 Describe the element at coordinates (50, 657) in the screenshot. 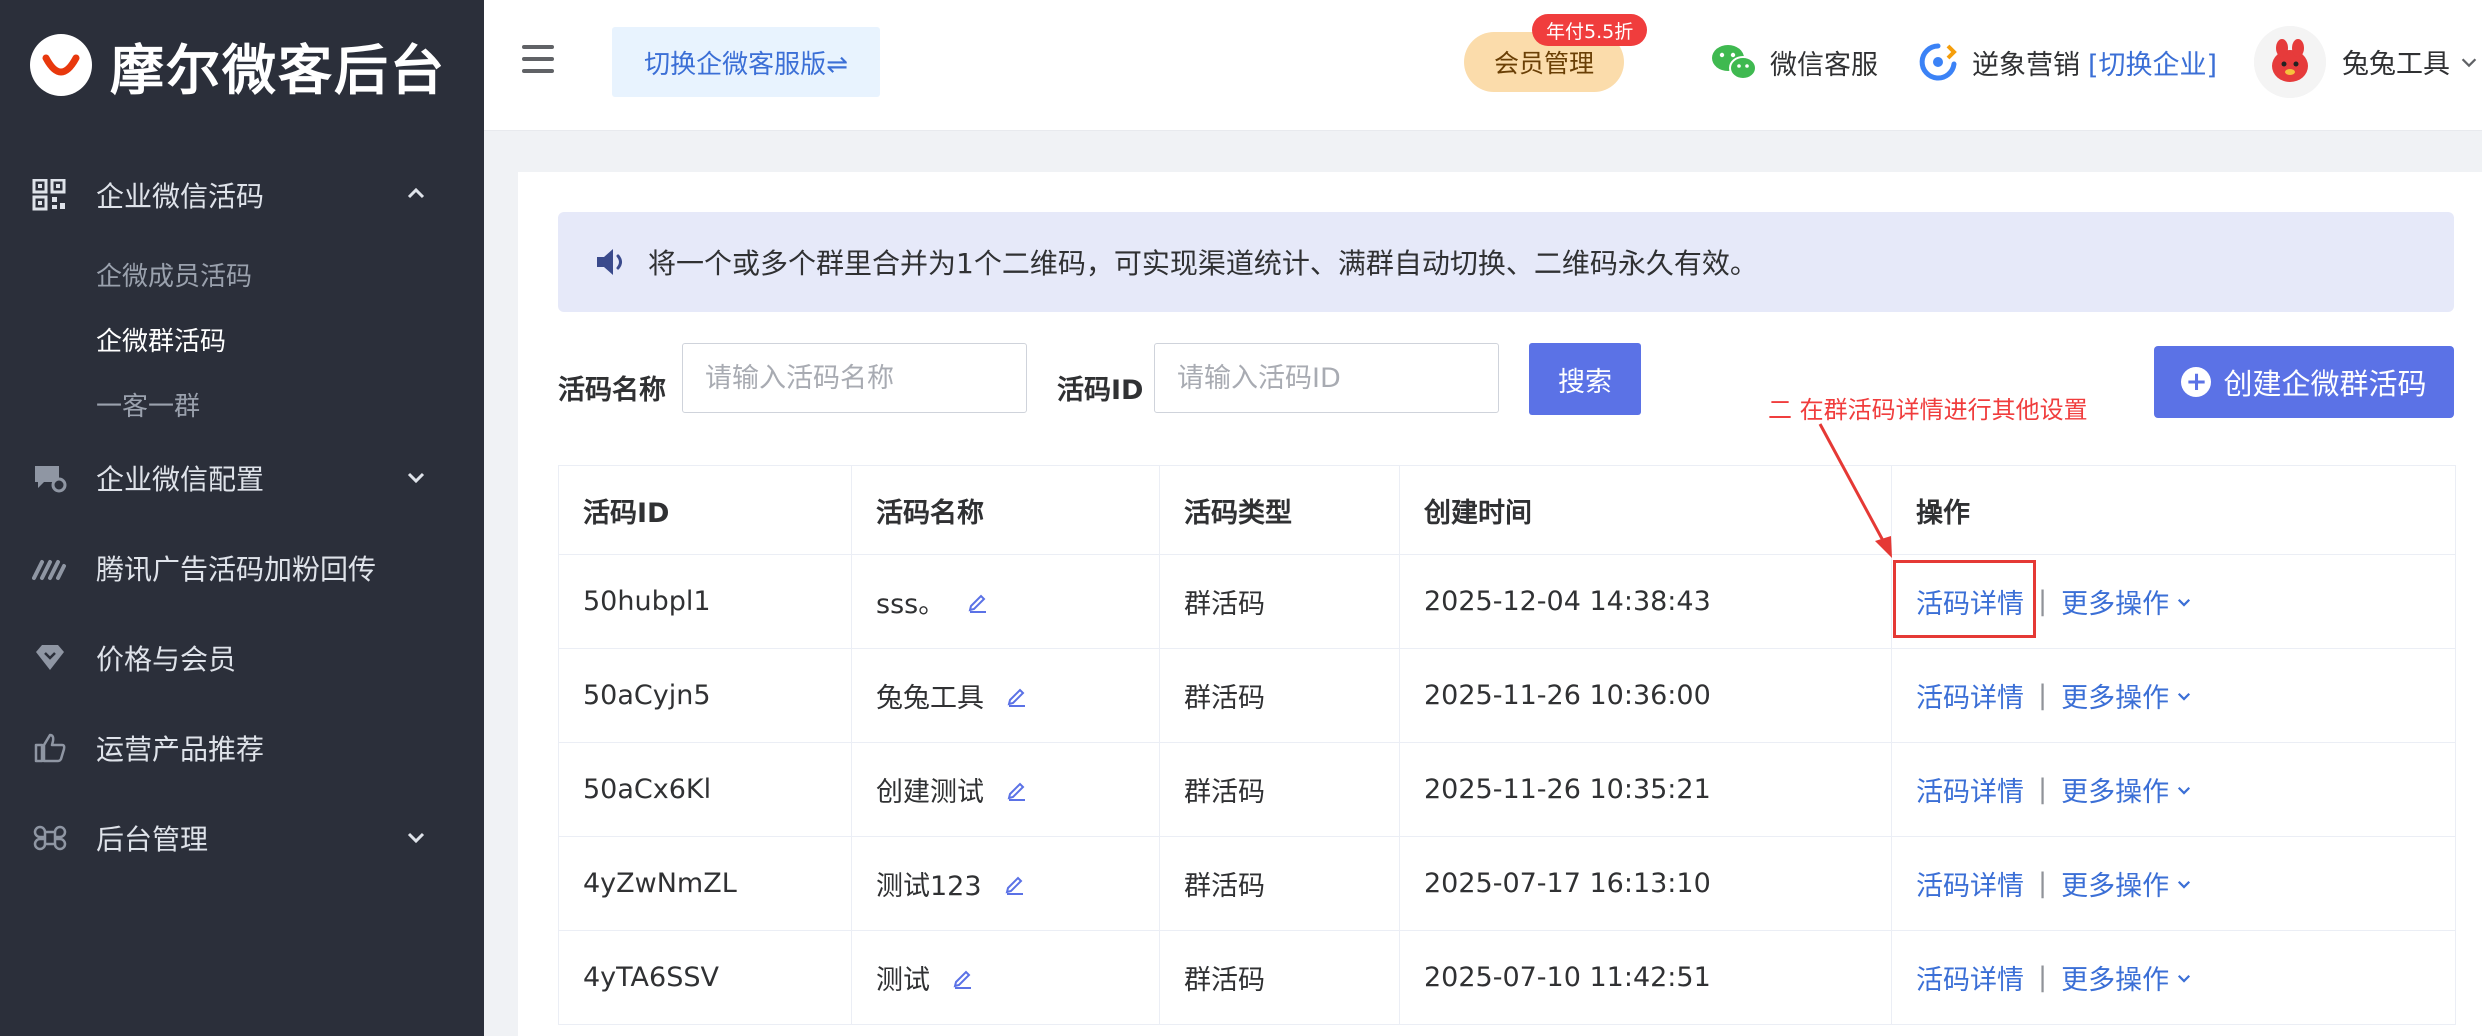

I see `diamond-icon` at that location.